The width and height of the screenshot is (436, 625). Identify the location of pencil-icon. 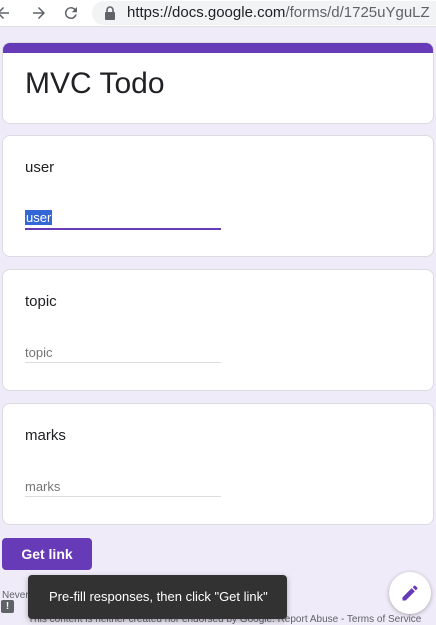
(410, 593).